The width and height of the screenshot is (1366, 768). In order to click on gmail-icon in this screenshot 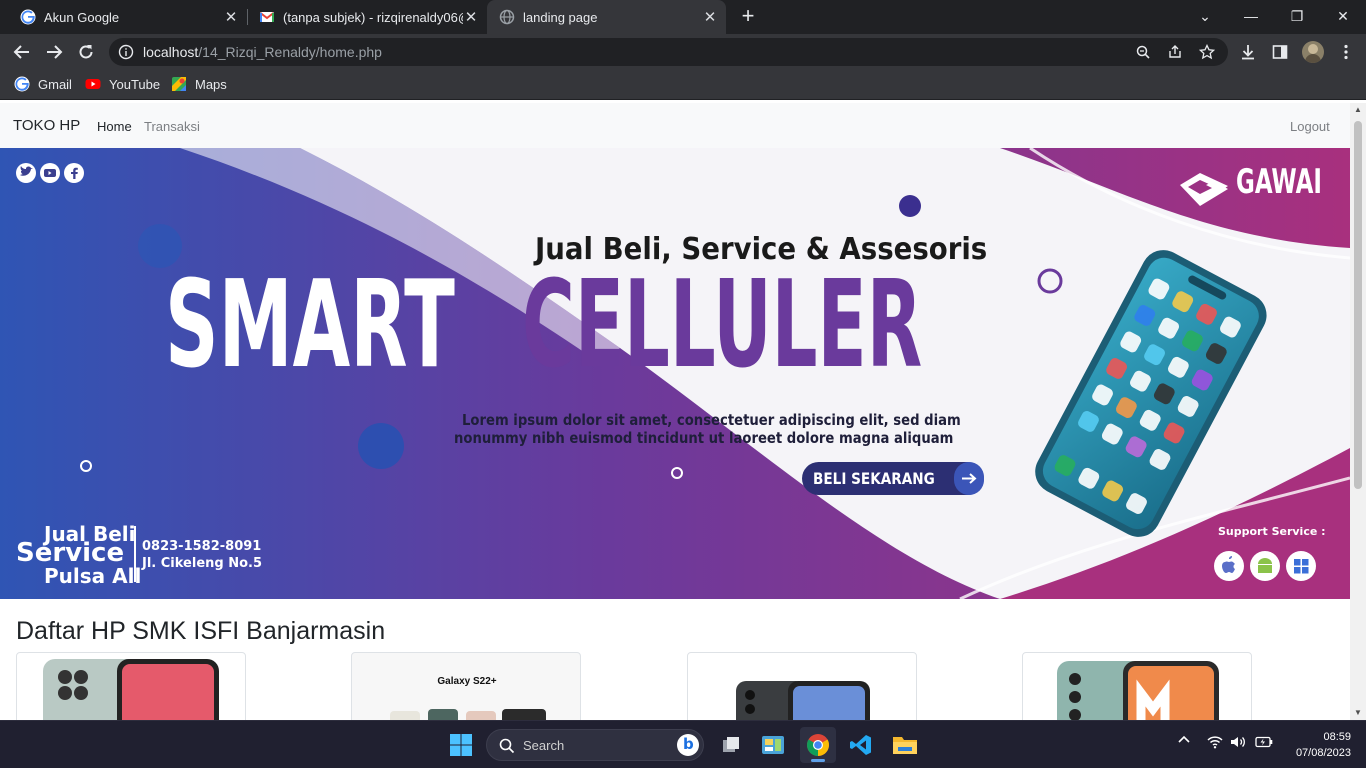, I will do `click(267, 17)`.